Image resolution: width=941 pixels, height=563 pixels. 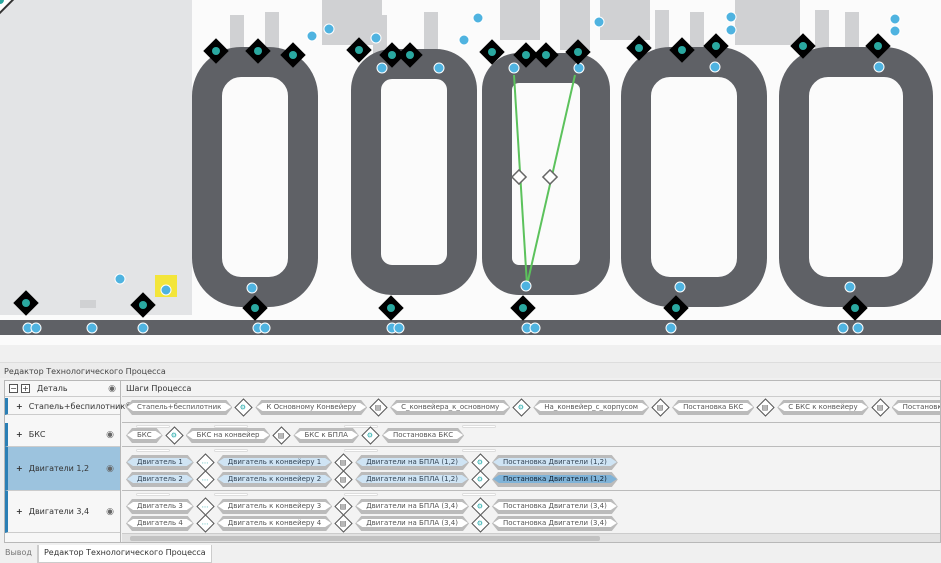 I want to click on step-chip-border: С БКС к конвейеру, so click(x=822, y=407).